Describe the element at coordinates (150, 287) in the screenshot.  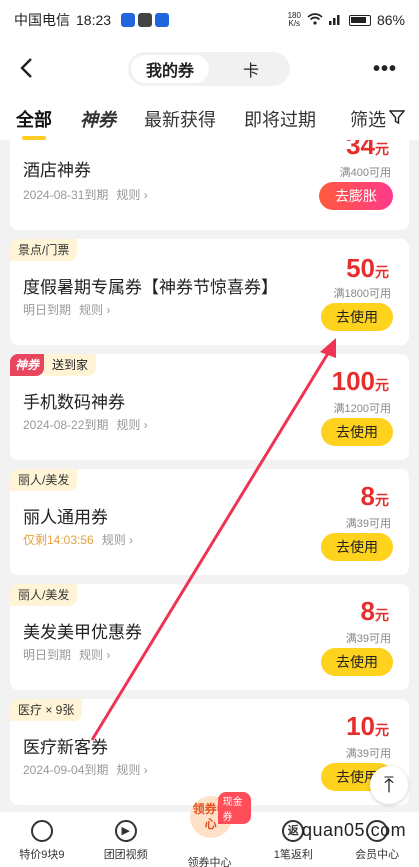
I see `coupon-title: 度假暑期专属券【神券节惊喜券】` at that location.